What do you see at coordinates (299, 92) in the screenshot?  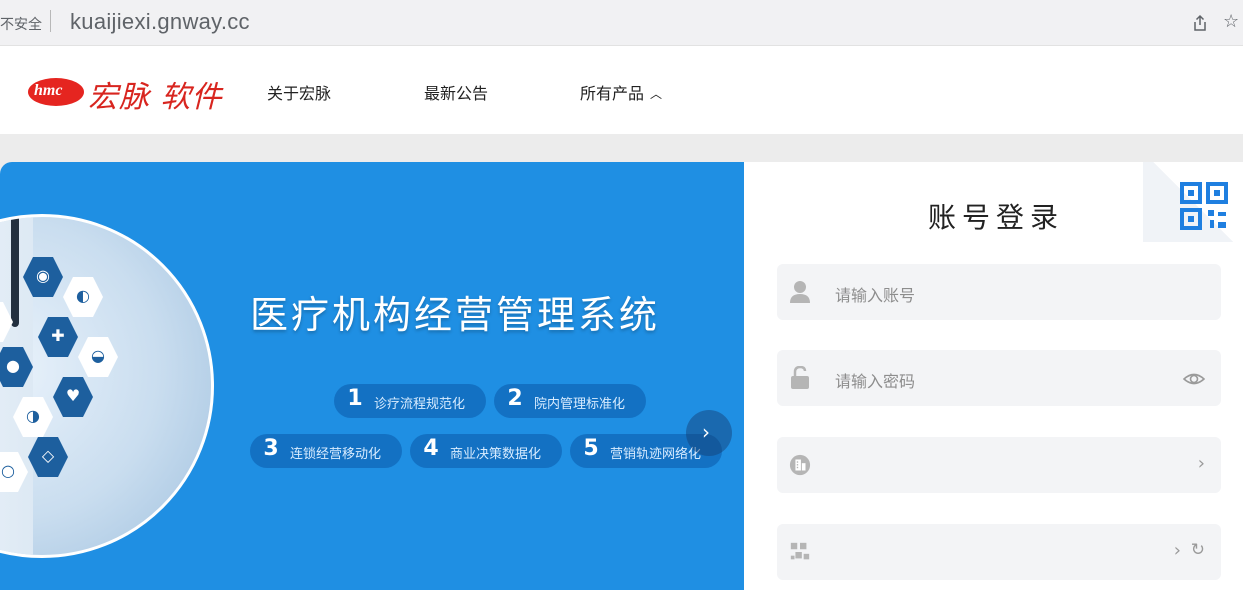 I see `nav-about: 关于宏脉` at bounding box center [299, 92].